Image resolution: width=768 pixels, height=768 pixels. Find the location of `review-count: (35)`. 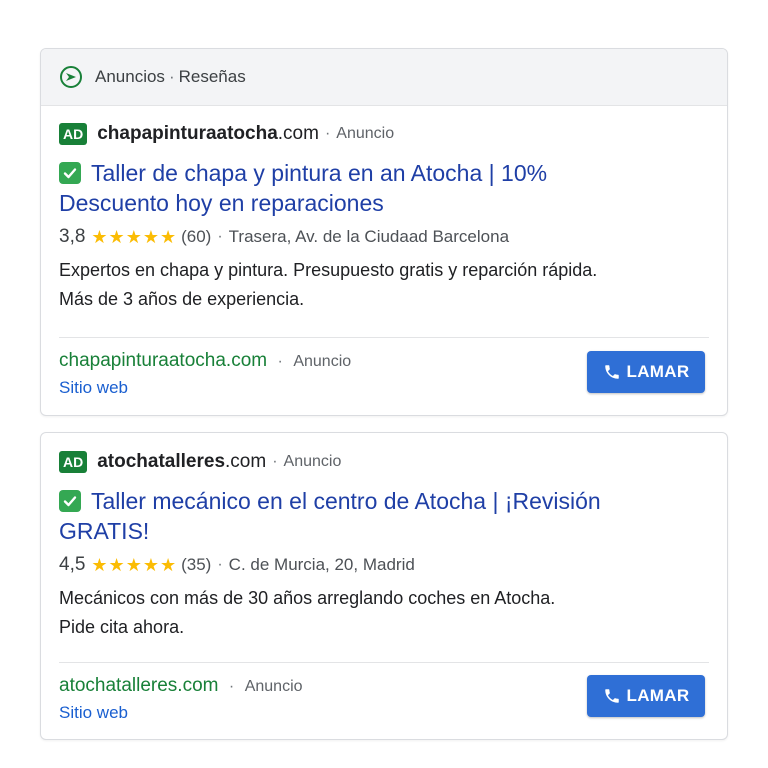

review-count: (35) is located at coordinates (196, 565).